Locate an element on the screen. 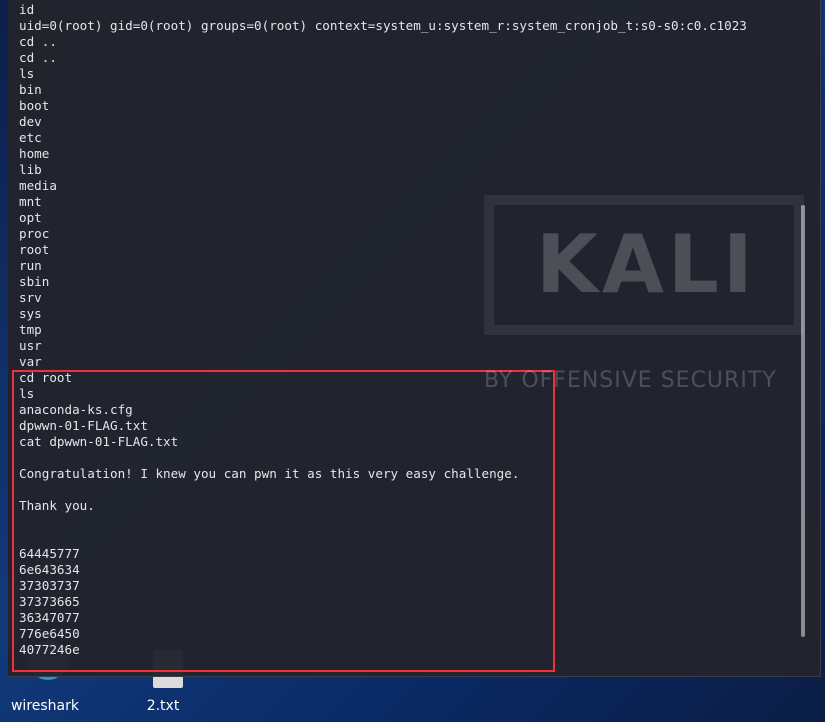 The height and width of the screenshot is (722, 825). terminal-line: id is located at coordinates (27, 9).